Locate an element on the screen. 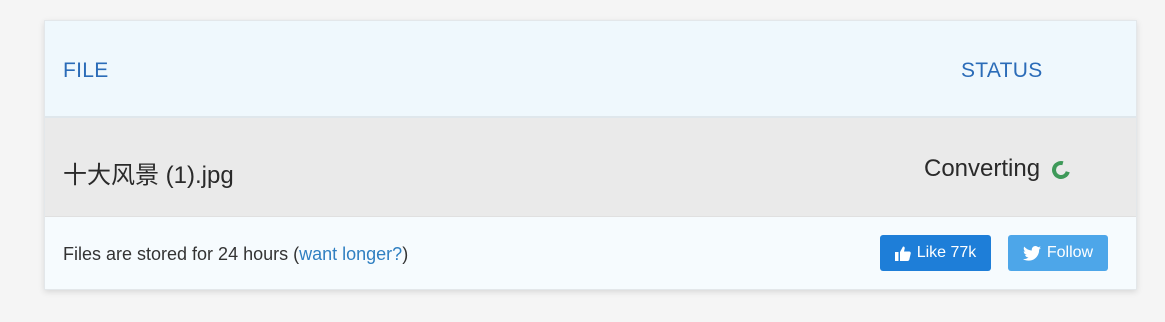  facebook-like-button: Like 77k is located at coordinates (935, 253).